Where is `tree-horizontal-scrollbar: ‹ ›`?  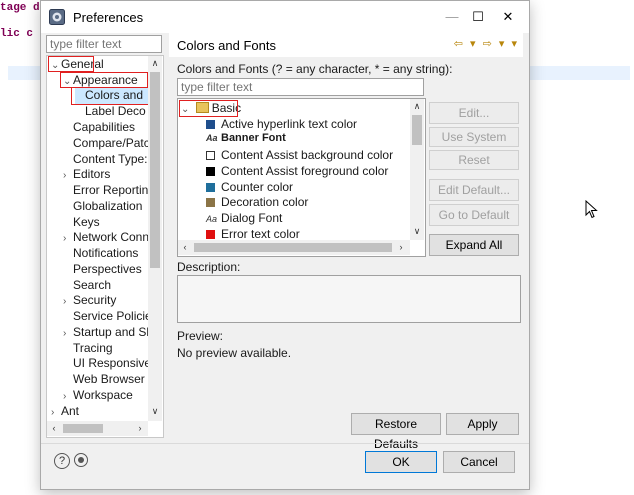 tree-horizontal-scrollbar: ‹ › is located at coordinates (97, 428).